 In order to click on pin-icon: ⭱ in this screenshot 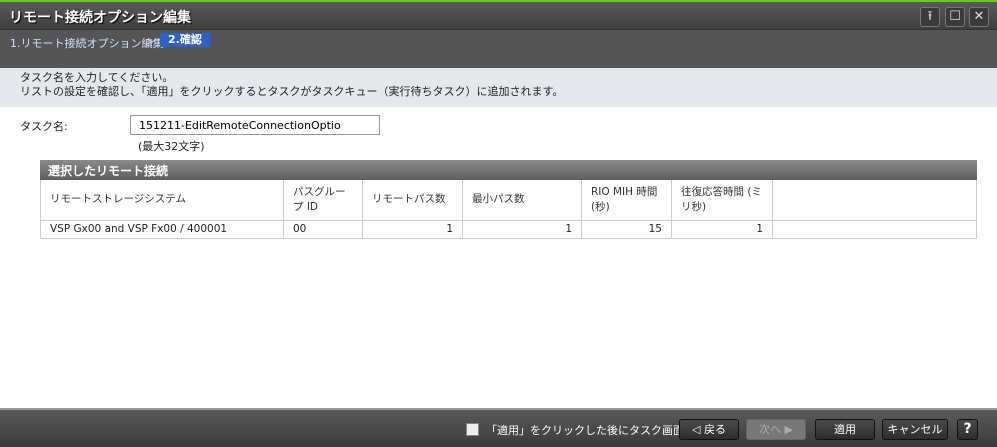, I will do `click(930, 17)`.